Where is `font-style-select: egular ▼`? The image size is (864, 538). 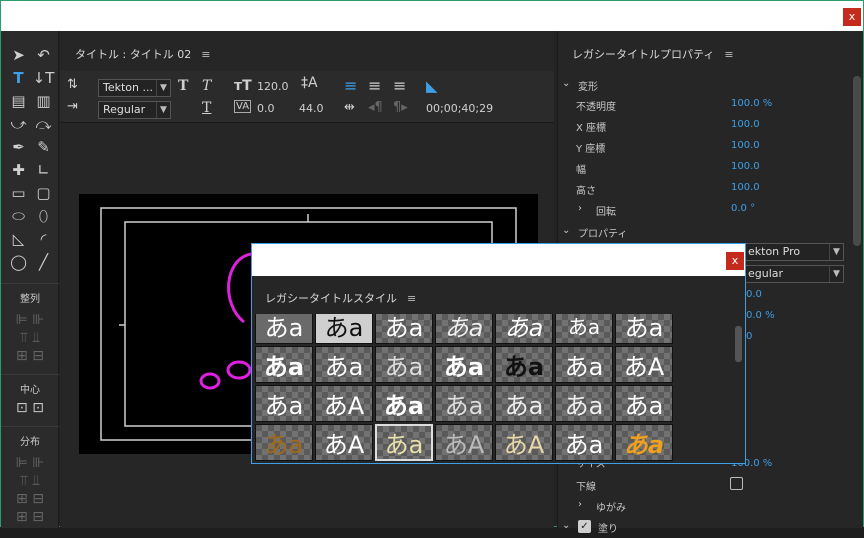 font-style-select: egular ▼ is located at coordinates (793, 274).